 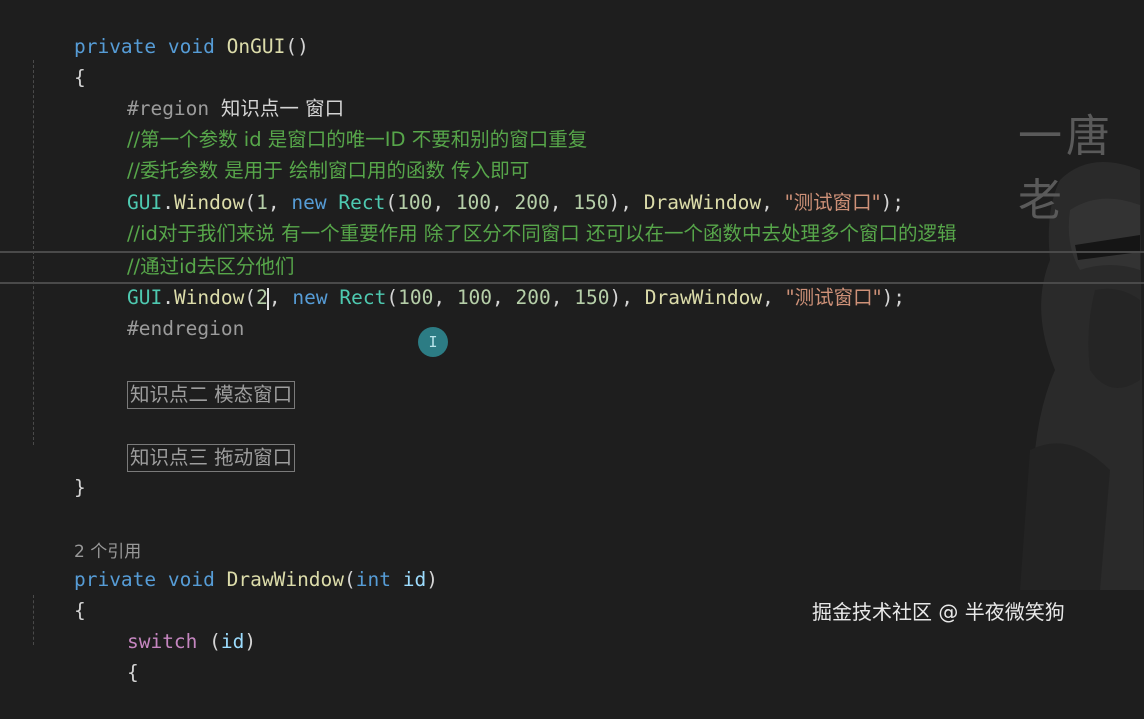 I want to click on string-literal: "测试窗口", so click(x=833, y=297).